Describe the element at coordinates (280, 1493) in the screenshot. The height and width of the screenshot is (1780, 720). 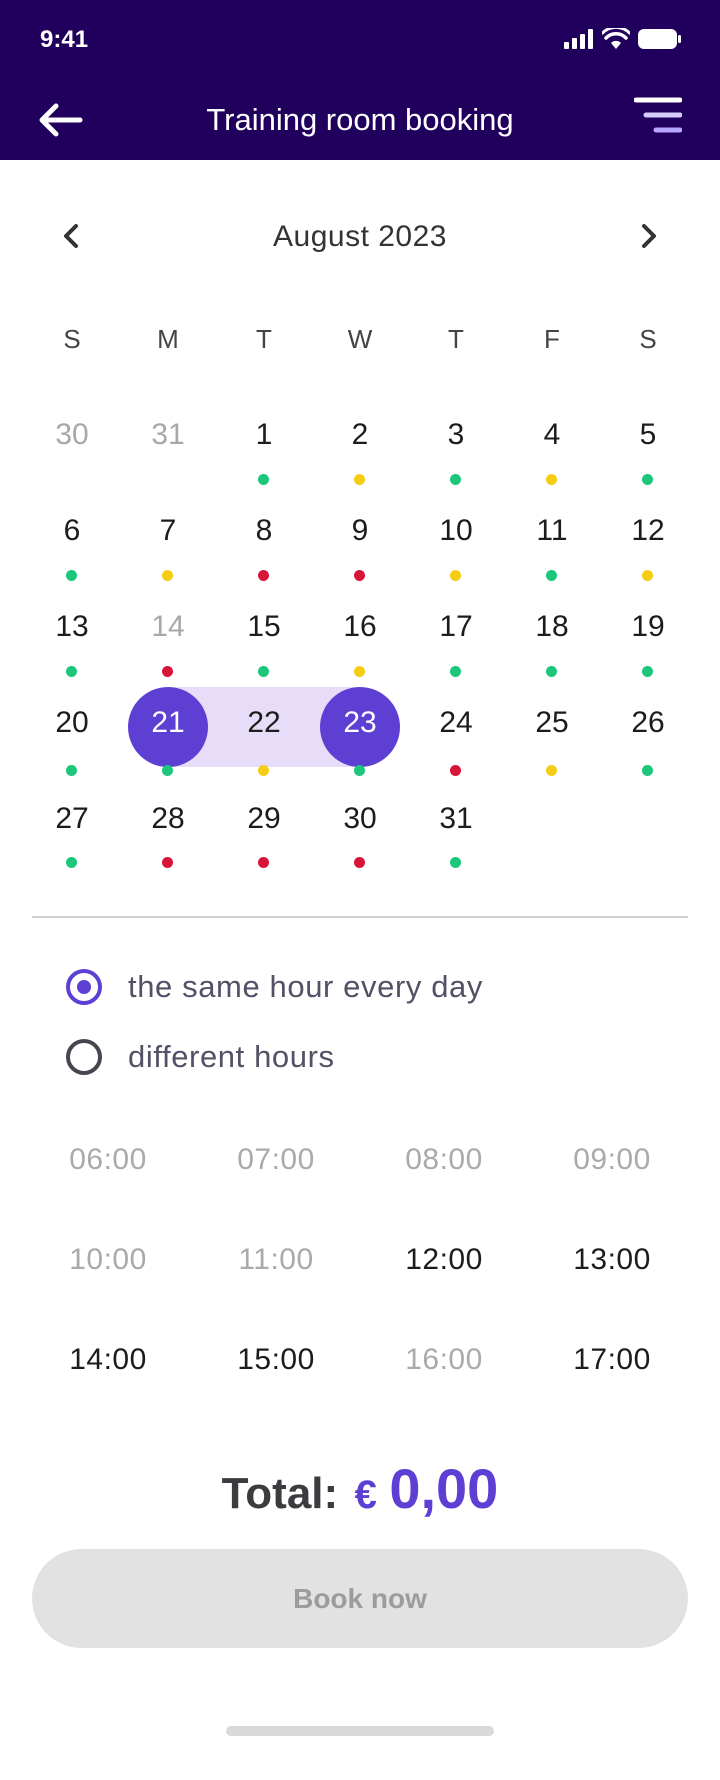
I see `total-label: Total:` at that location.